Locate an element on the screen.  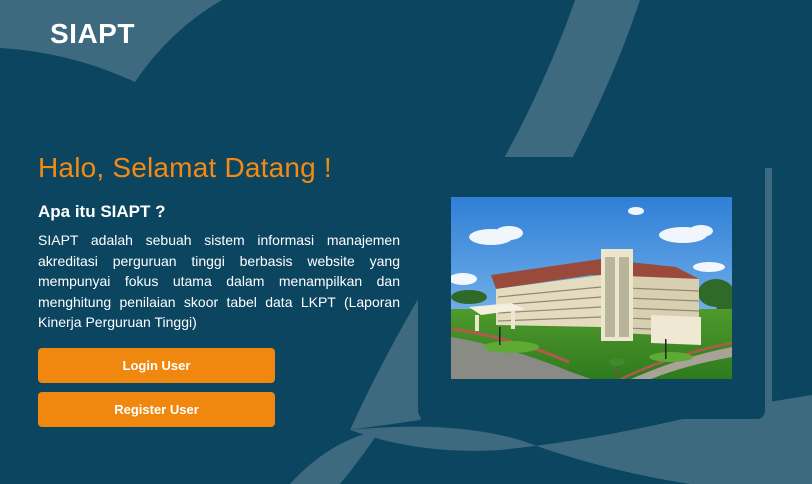
about-subheading: Apa itu SIAPT ? is located at coordinates (102, 211).